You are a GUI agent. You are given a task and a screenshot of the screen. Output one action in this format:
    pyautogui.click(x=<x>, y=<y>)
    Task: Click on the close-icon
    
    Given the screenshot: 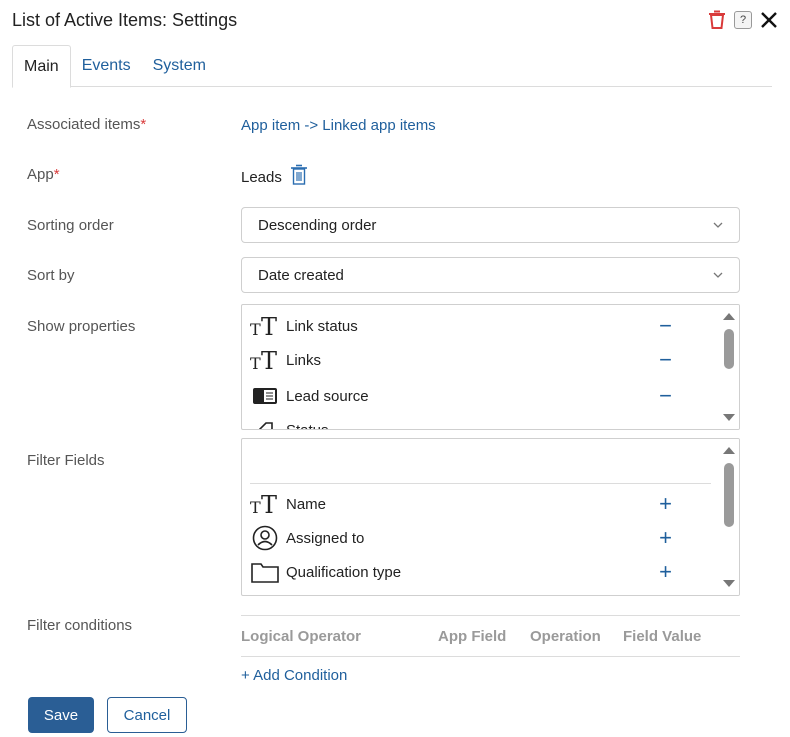 What is the action you would take?
    pyautogui.click(x=769, y=20)
    